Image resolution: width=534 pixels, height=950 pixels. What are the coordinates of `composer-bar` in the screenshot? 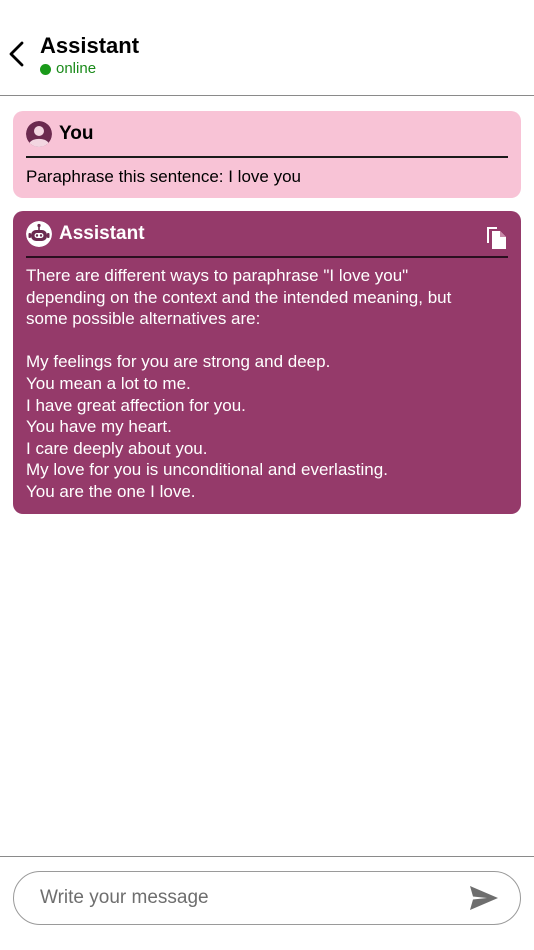 It's located at (267, 903).